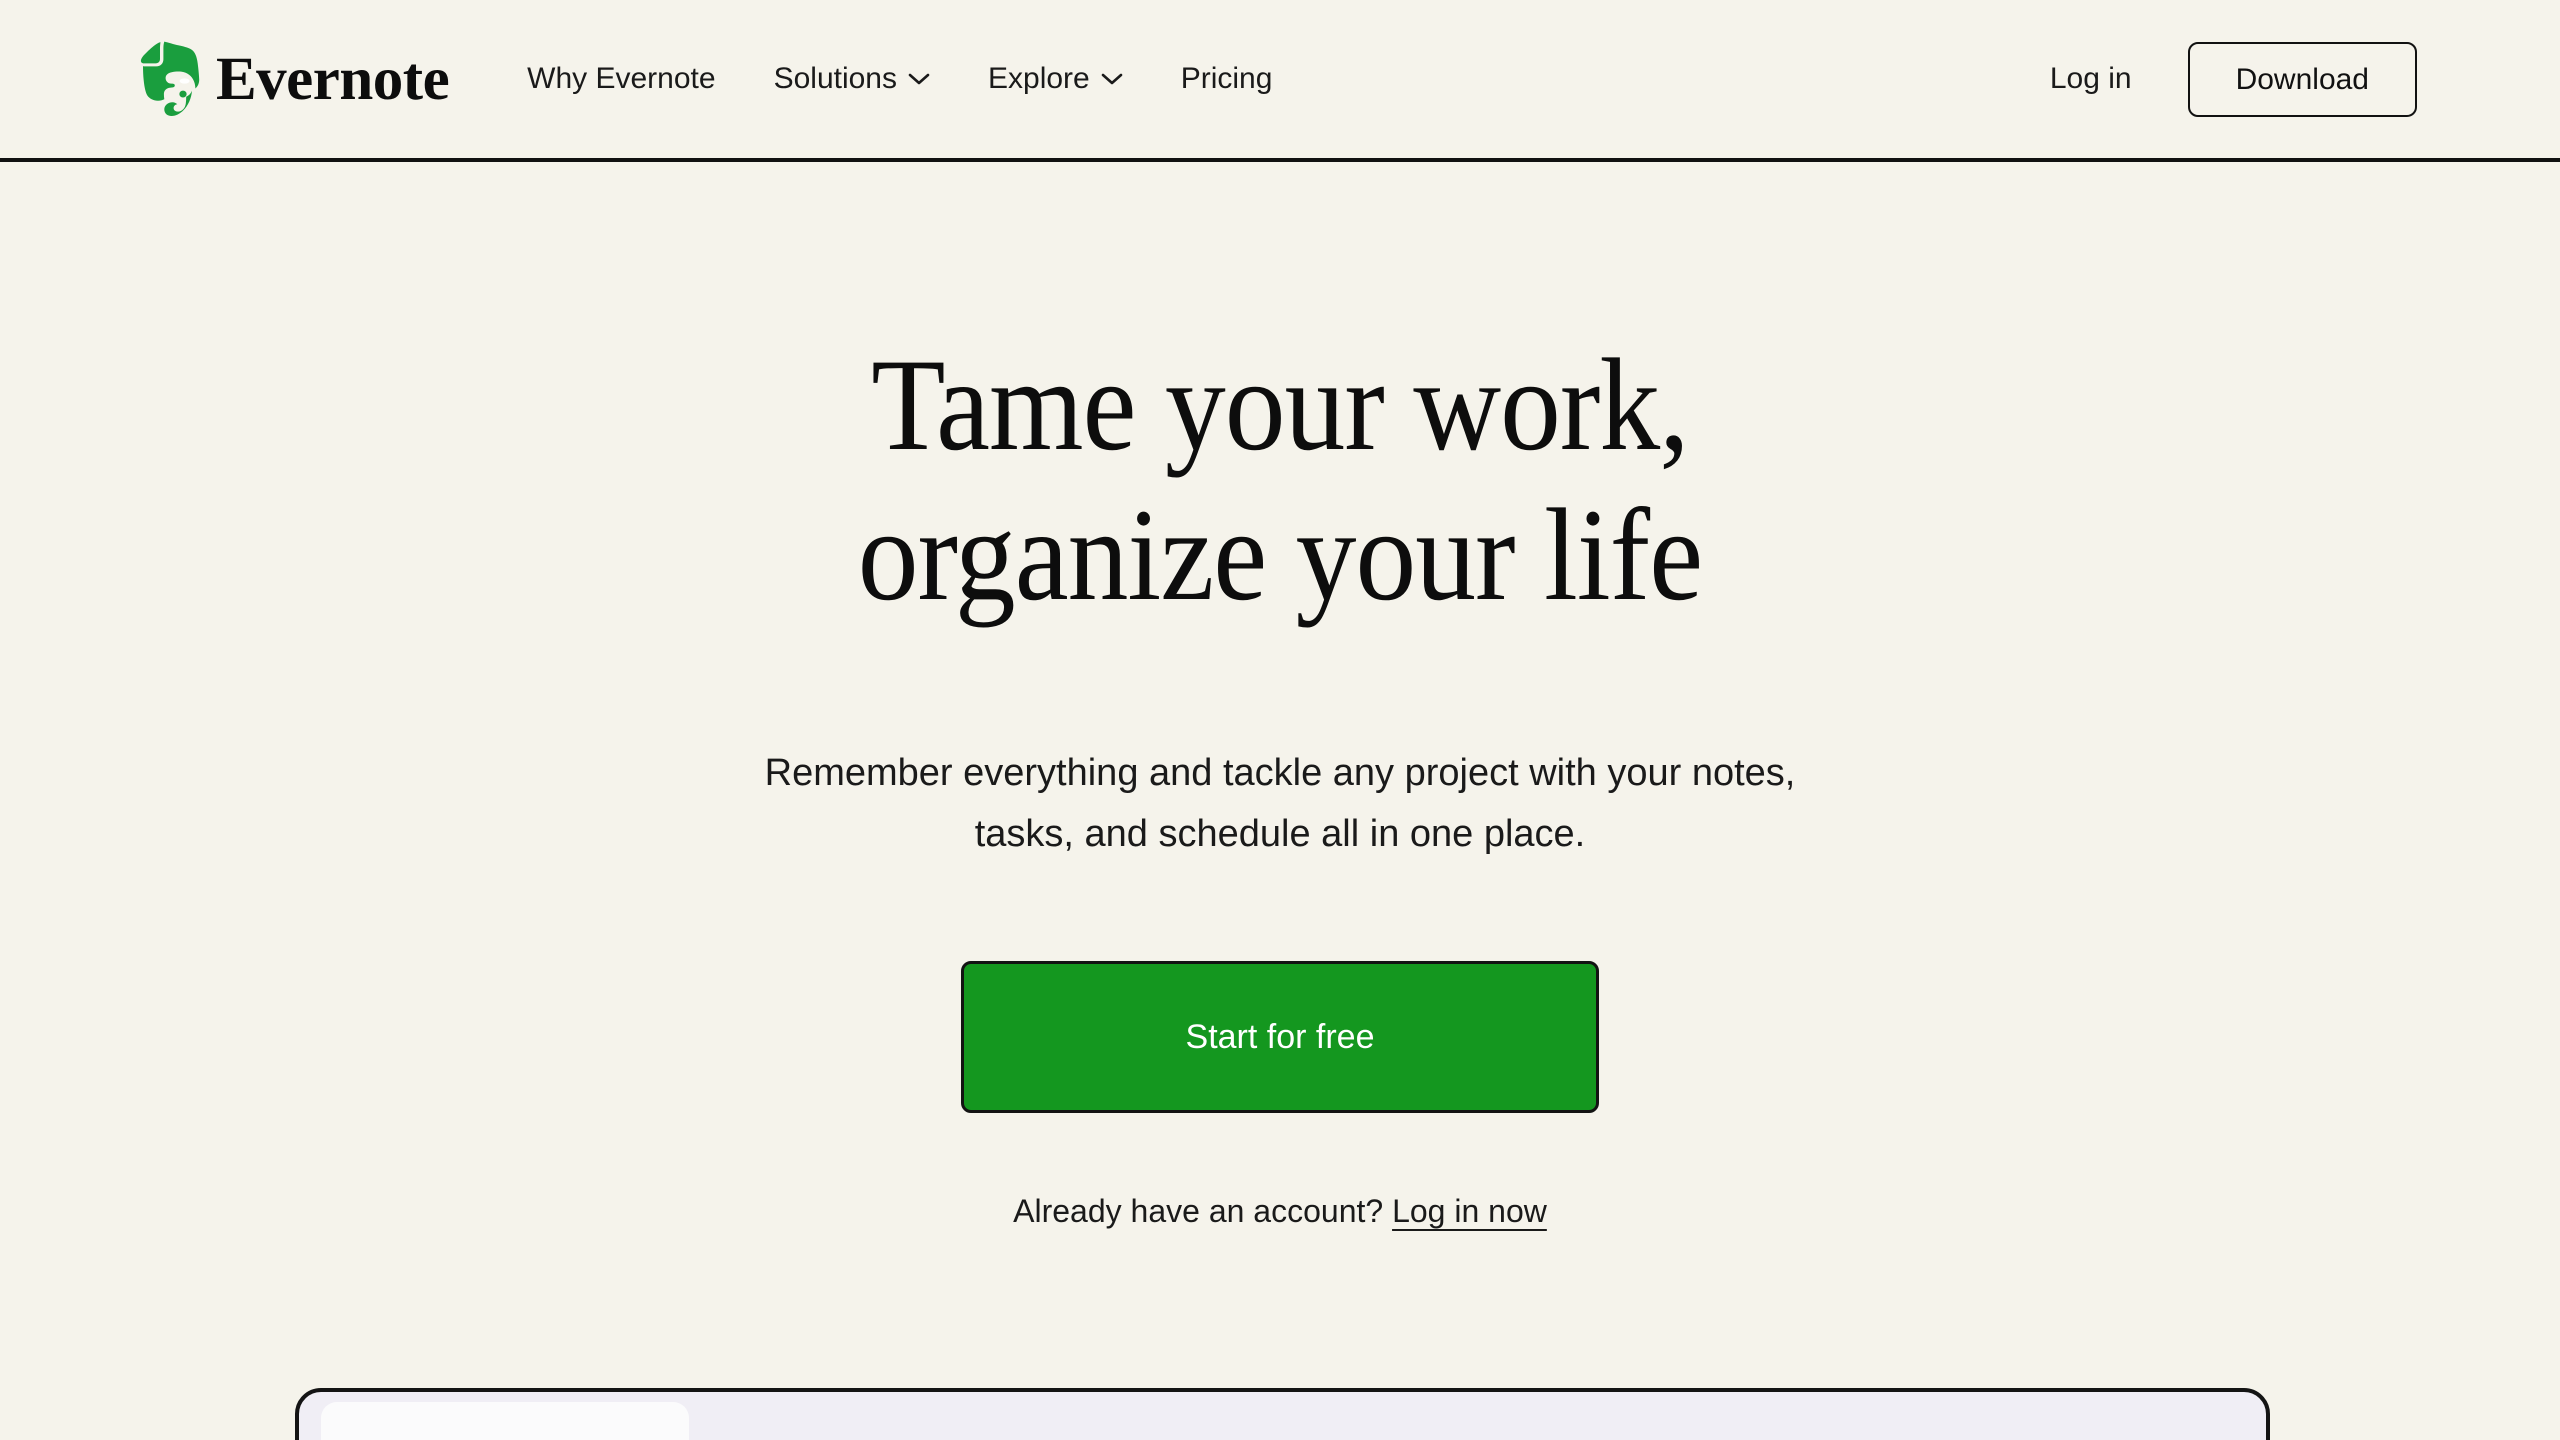  I want to click on nav-item-label: Pricing, so click(1226, 78).